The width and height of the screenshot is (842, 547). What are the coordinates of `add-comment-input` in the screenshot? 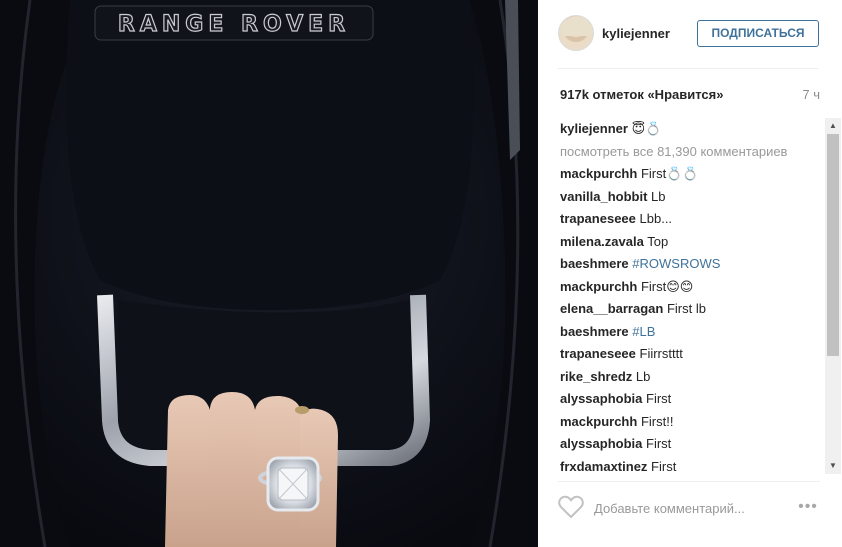 It's located at (689, 508).